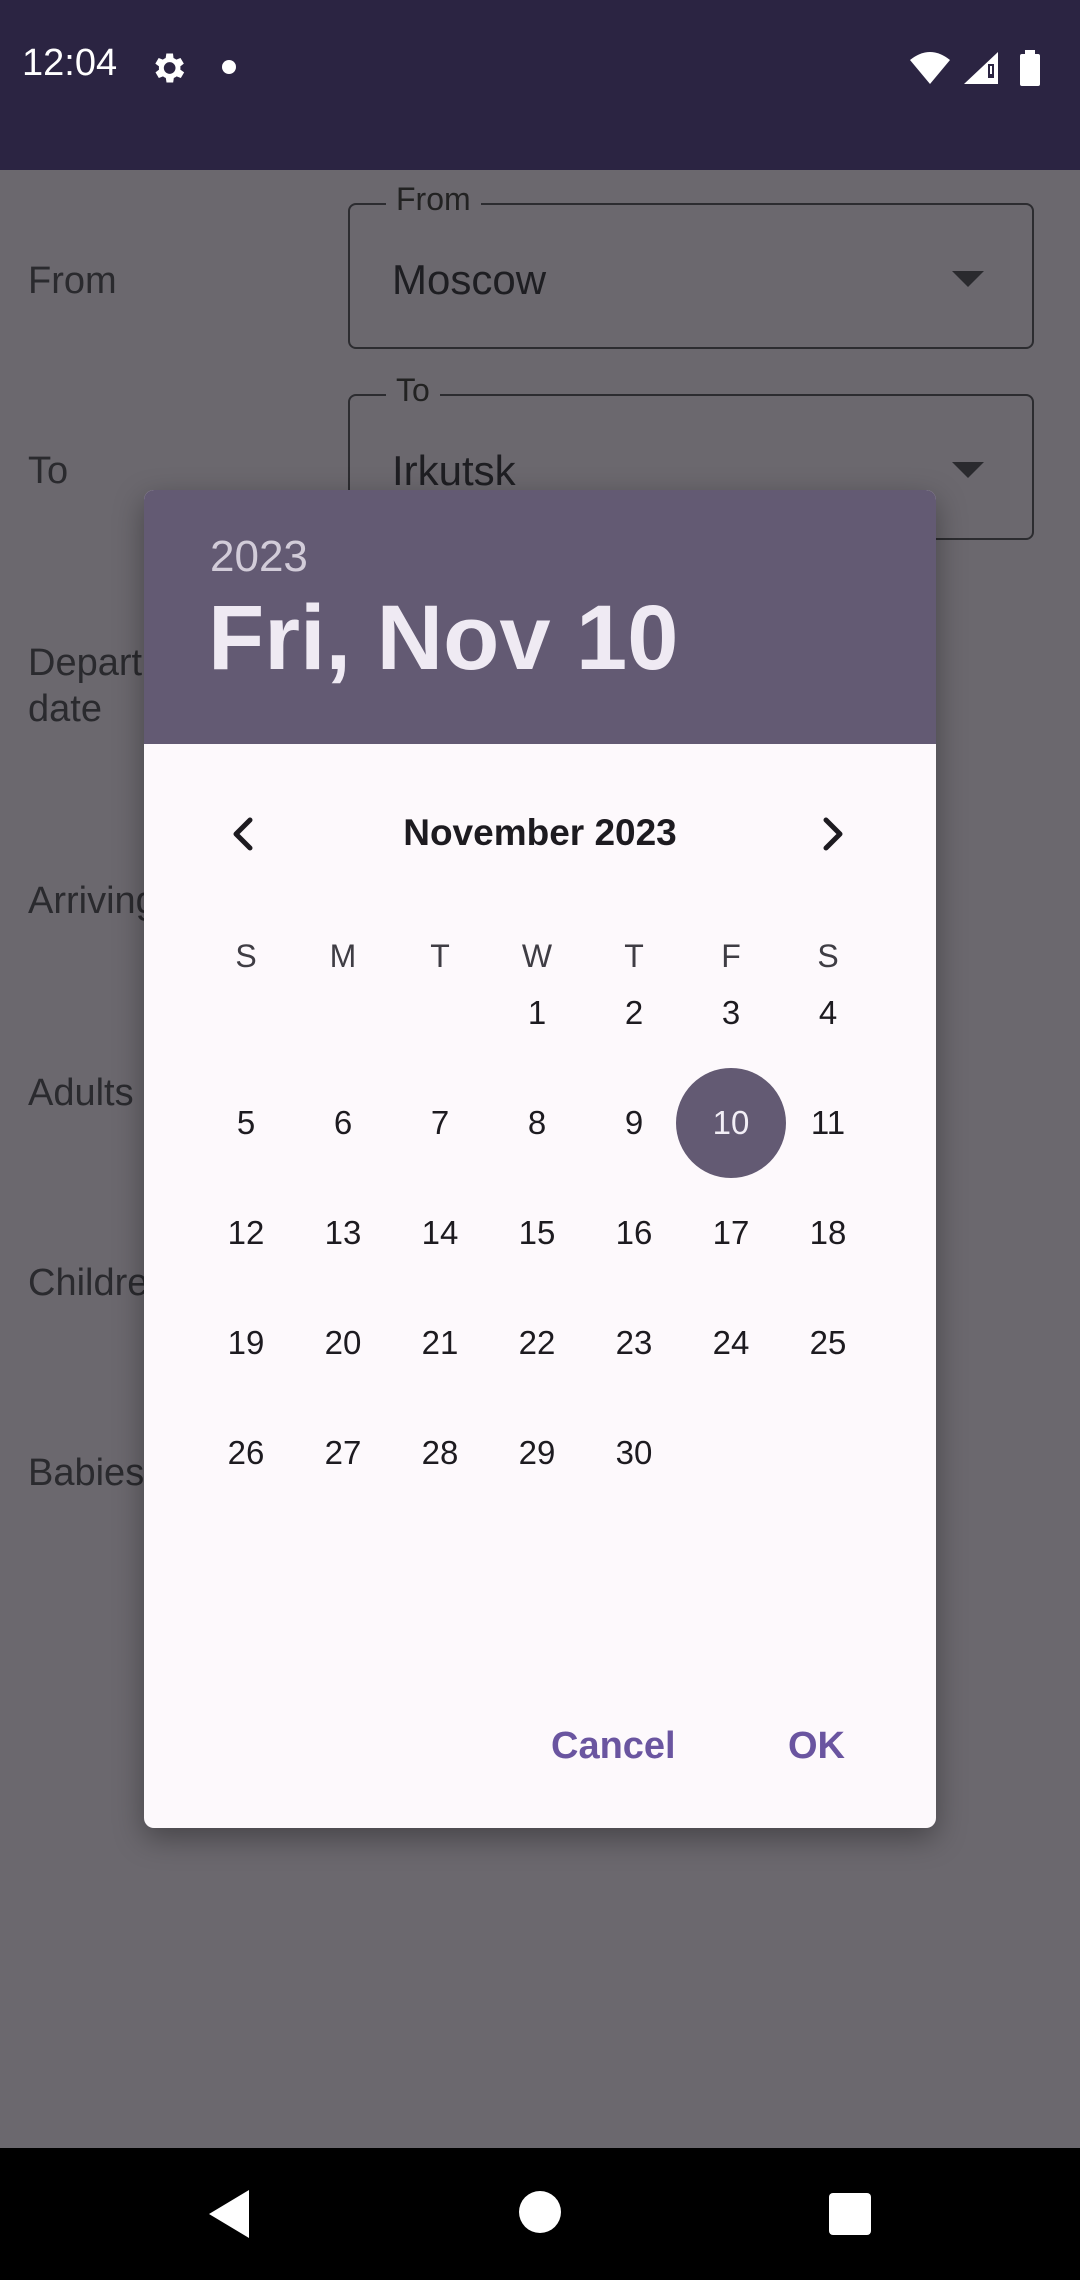  I want to click on calendar-day: 11, so click(828, 1123).